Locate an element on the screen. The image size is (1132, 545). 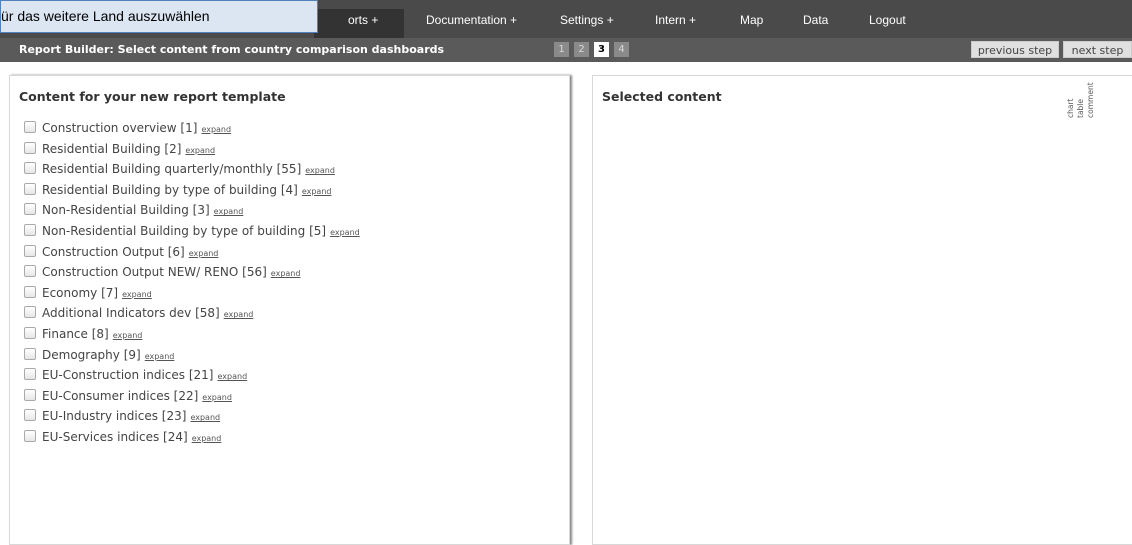
list-item: EU-Consumer indices [22] expand is located at coordinates (128, 396).